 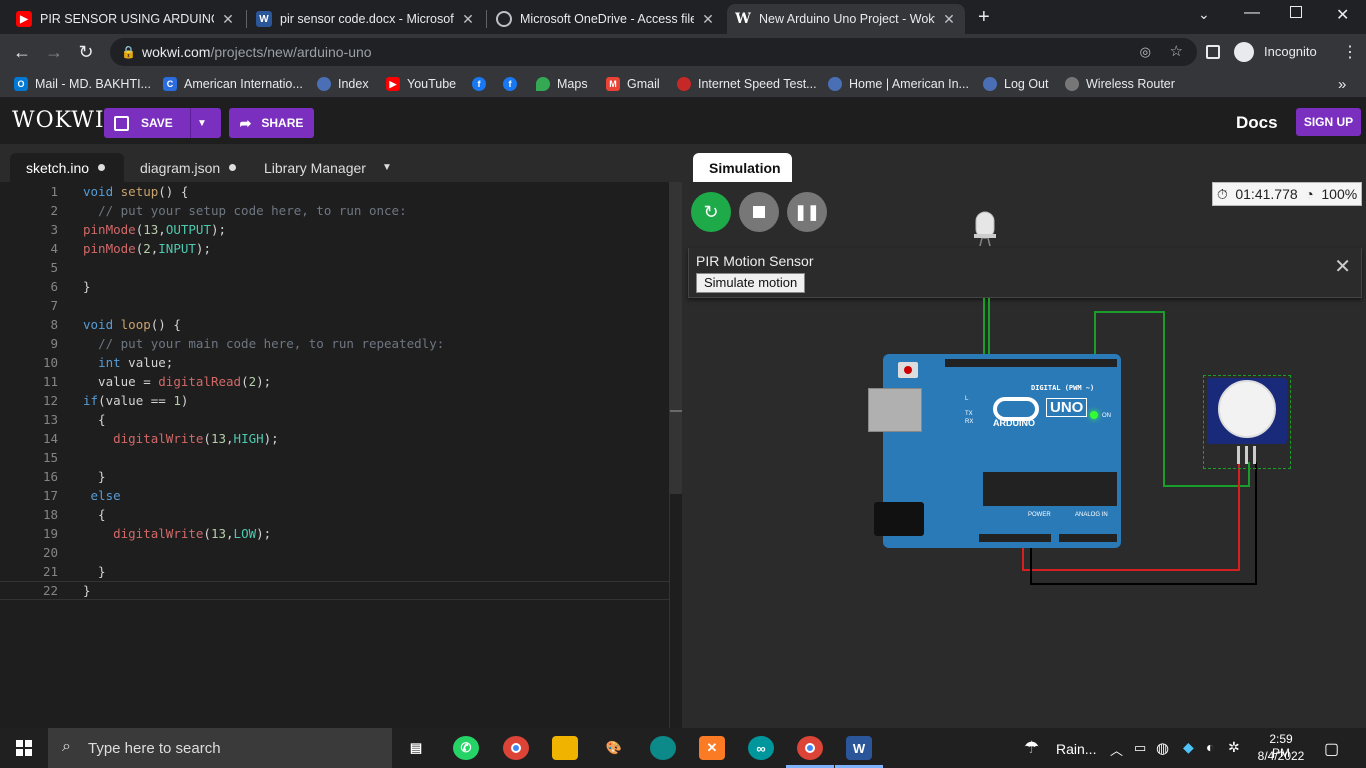 I want to click on windows-start-icon, so click(x=24, y=748).